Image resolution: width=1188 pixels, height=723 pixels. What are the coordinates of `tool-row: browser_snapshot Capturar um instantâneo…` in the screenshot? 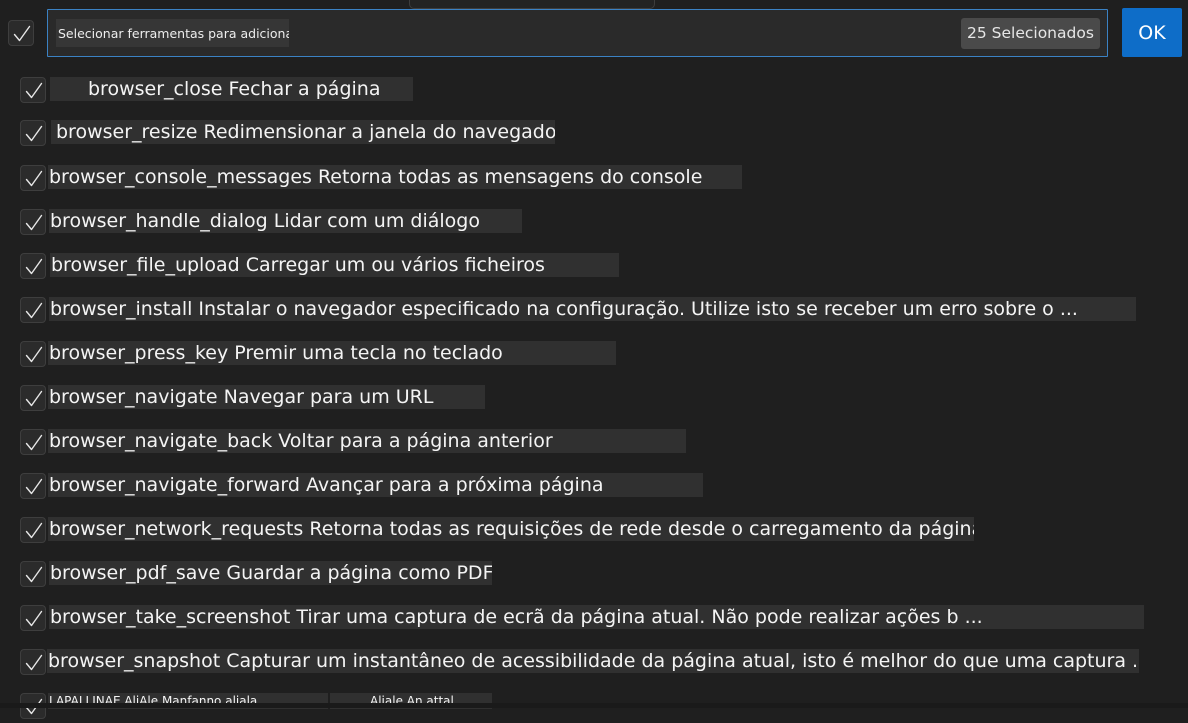 It's located at (594, 664).